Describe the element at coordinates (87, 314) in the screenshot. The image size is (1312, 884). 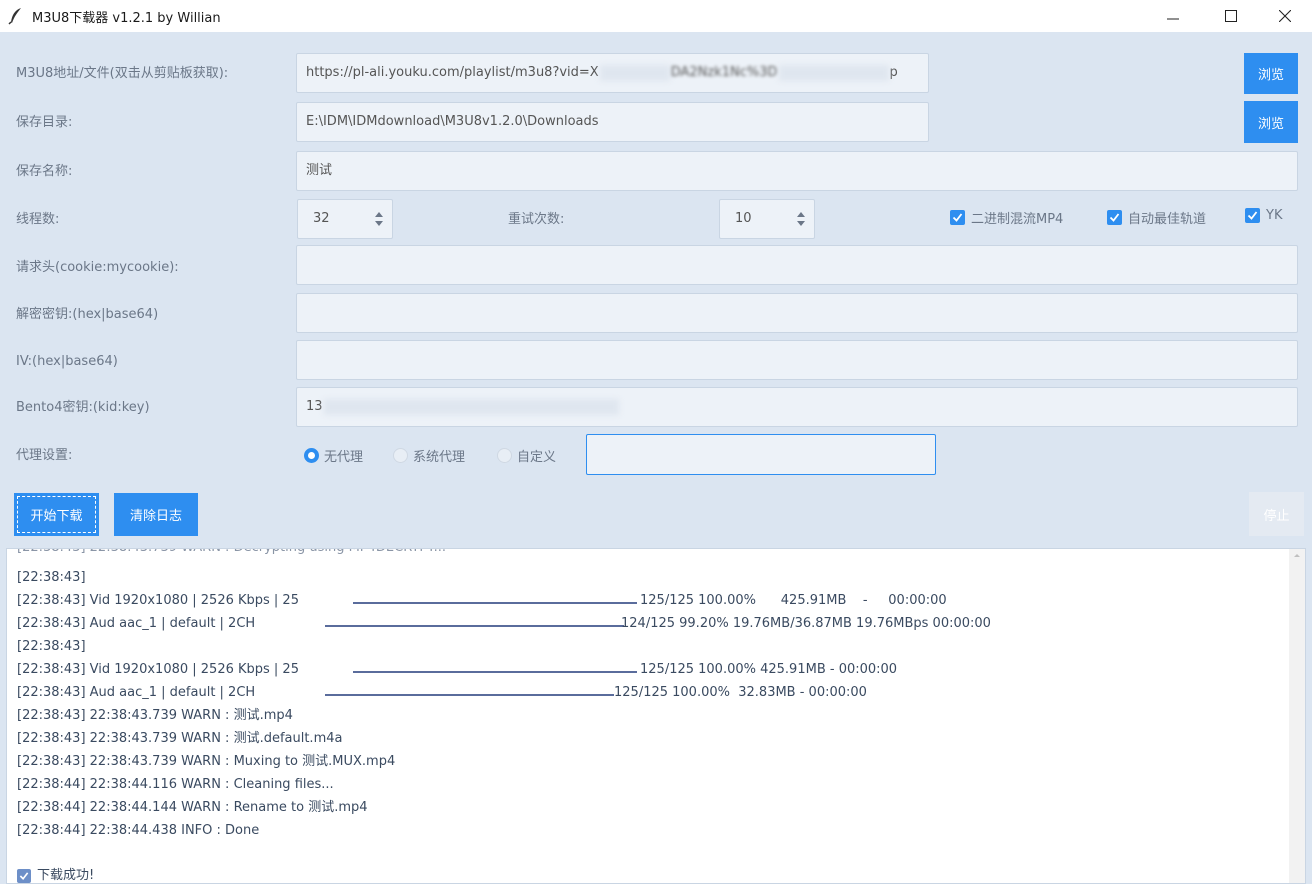
I see `key-label: 解密密钥:(hex|base64)` at that location.